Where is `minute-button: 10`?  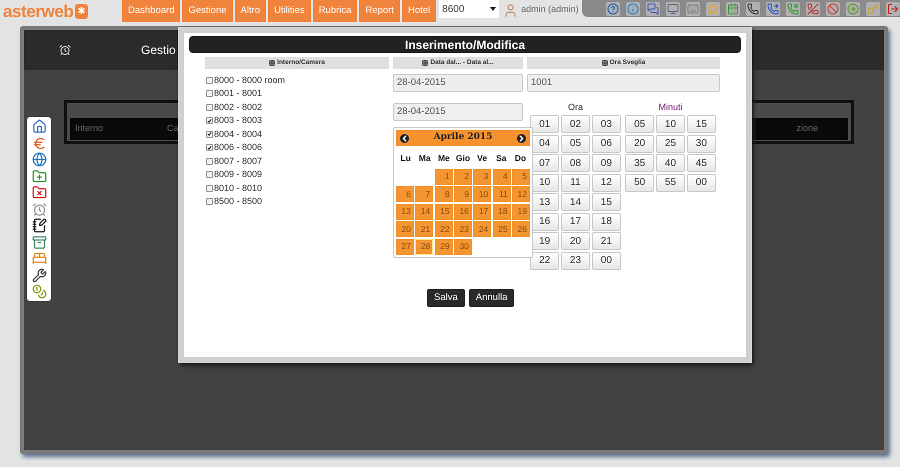
minute-button: 10 is located at coordinates (671, 124).